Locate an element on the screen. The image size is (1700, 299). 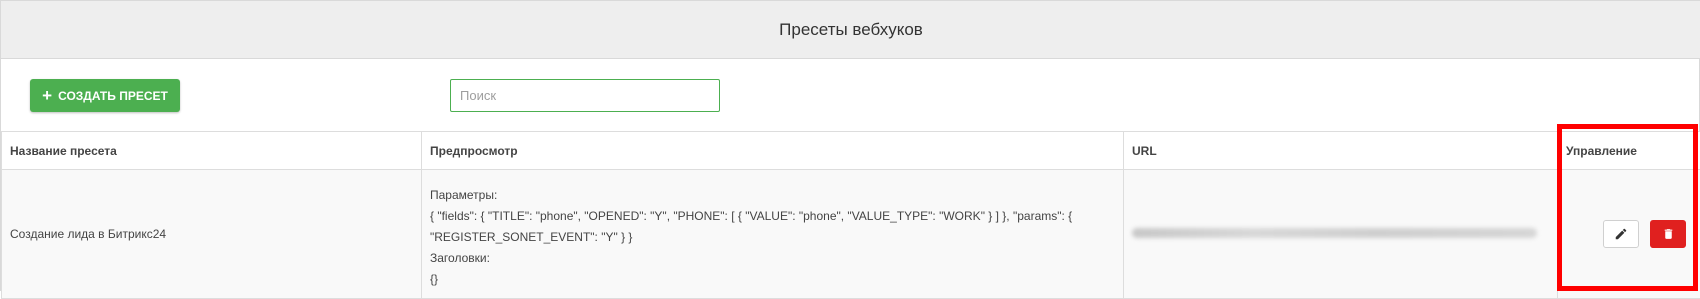
create-preset-label: СОЗДАТЬ ПРЕСЕТ is located at coordinates (113, 96).